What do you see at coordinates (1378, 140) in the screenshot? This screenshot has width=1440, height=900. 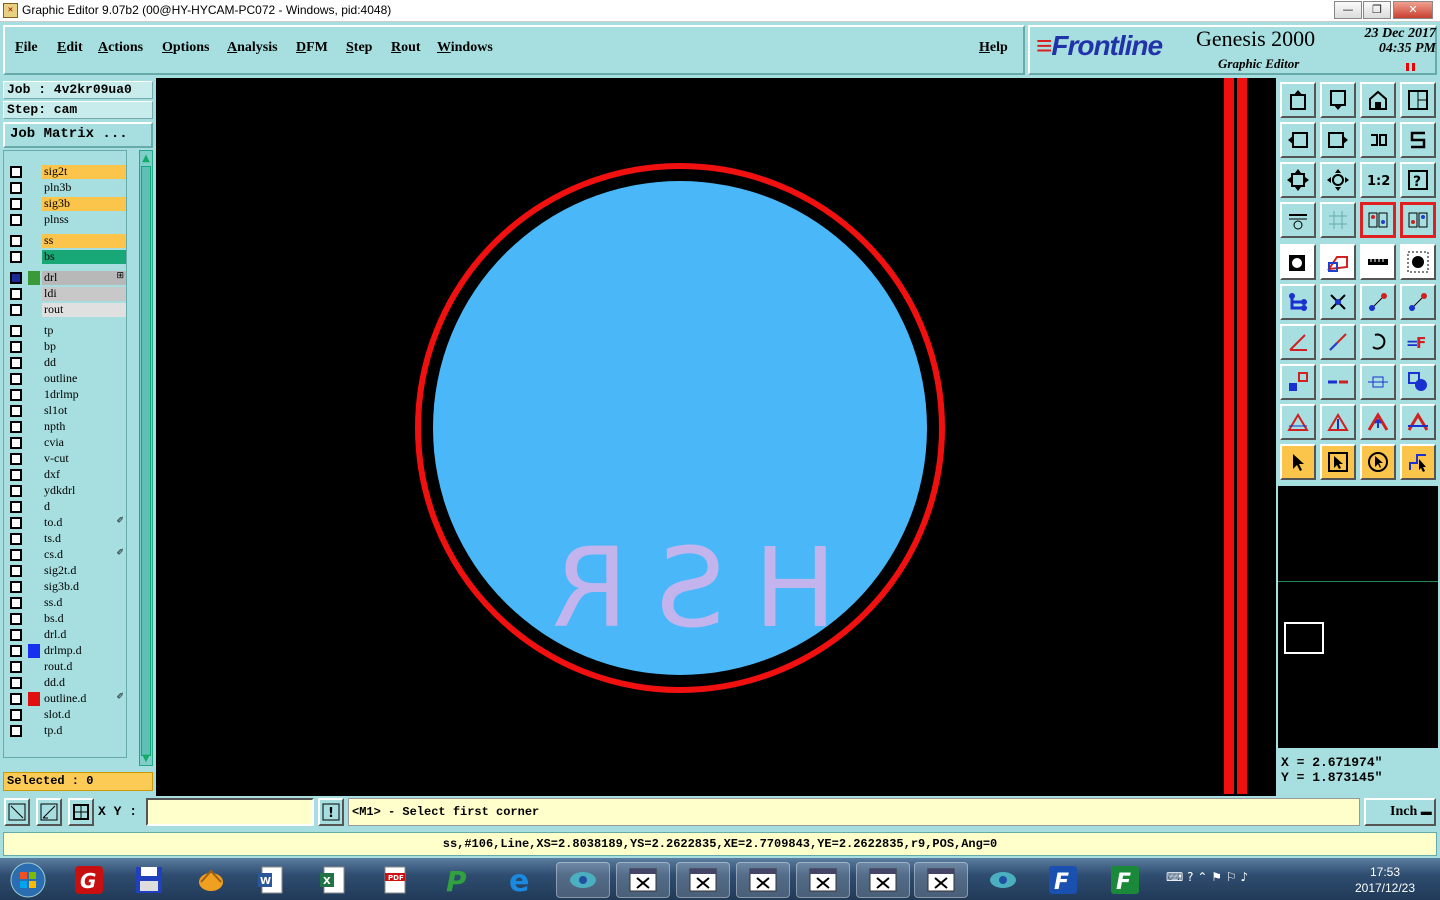 I see `rotate-icon` at bounding box center [1378, 140].